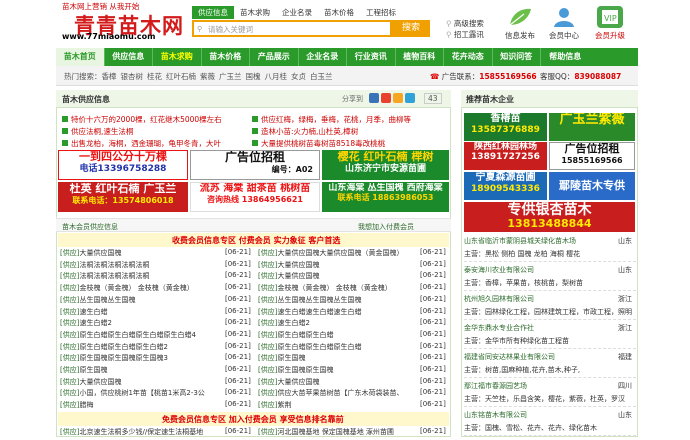 This screenshot has height=440, width=690. What do you see at coordinates (298, 76) in the screenshot?
I see `hot-search-link: 女贞` at bounding box center [298, 76].